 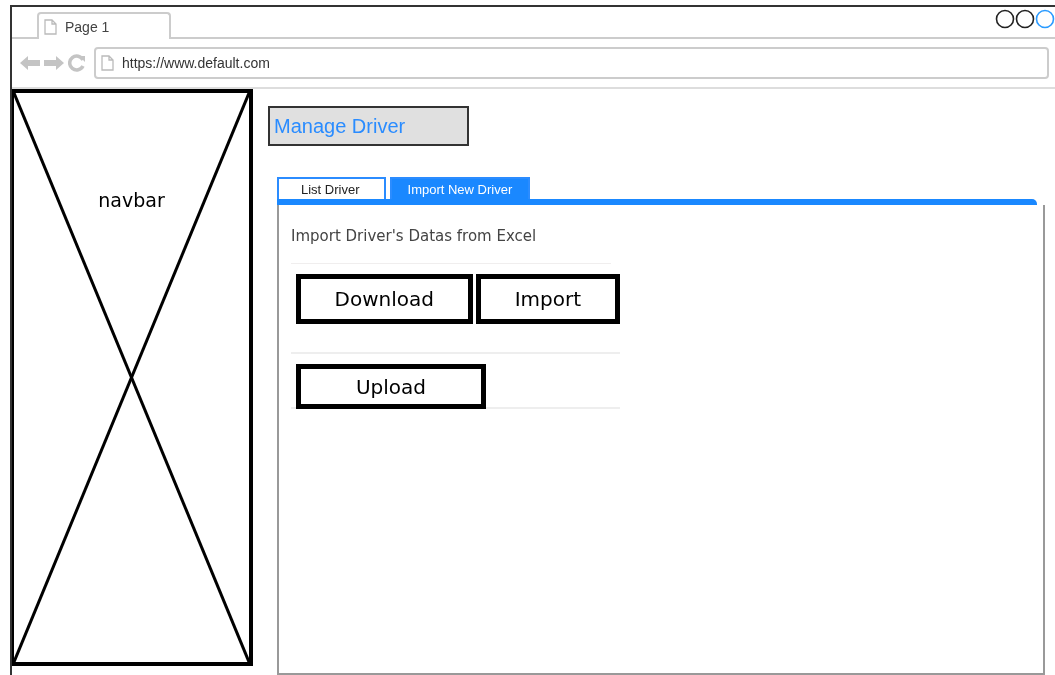 I want to click on address-field: https://www.default.com, so click(x=571, y=63).